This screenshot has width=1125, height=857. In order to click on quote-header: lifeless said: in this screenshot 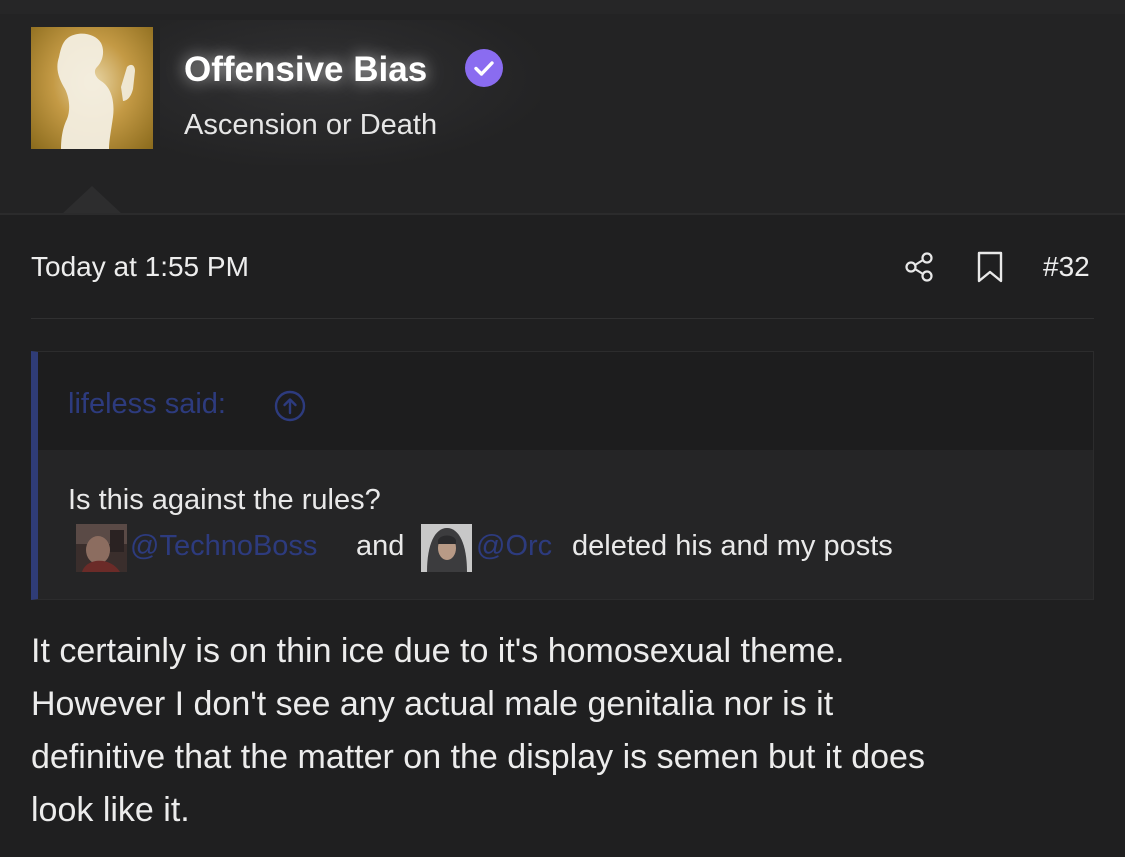, I will do `click(565, 401)`.